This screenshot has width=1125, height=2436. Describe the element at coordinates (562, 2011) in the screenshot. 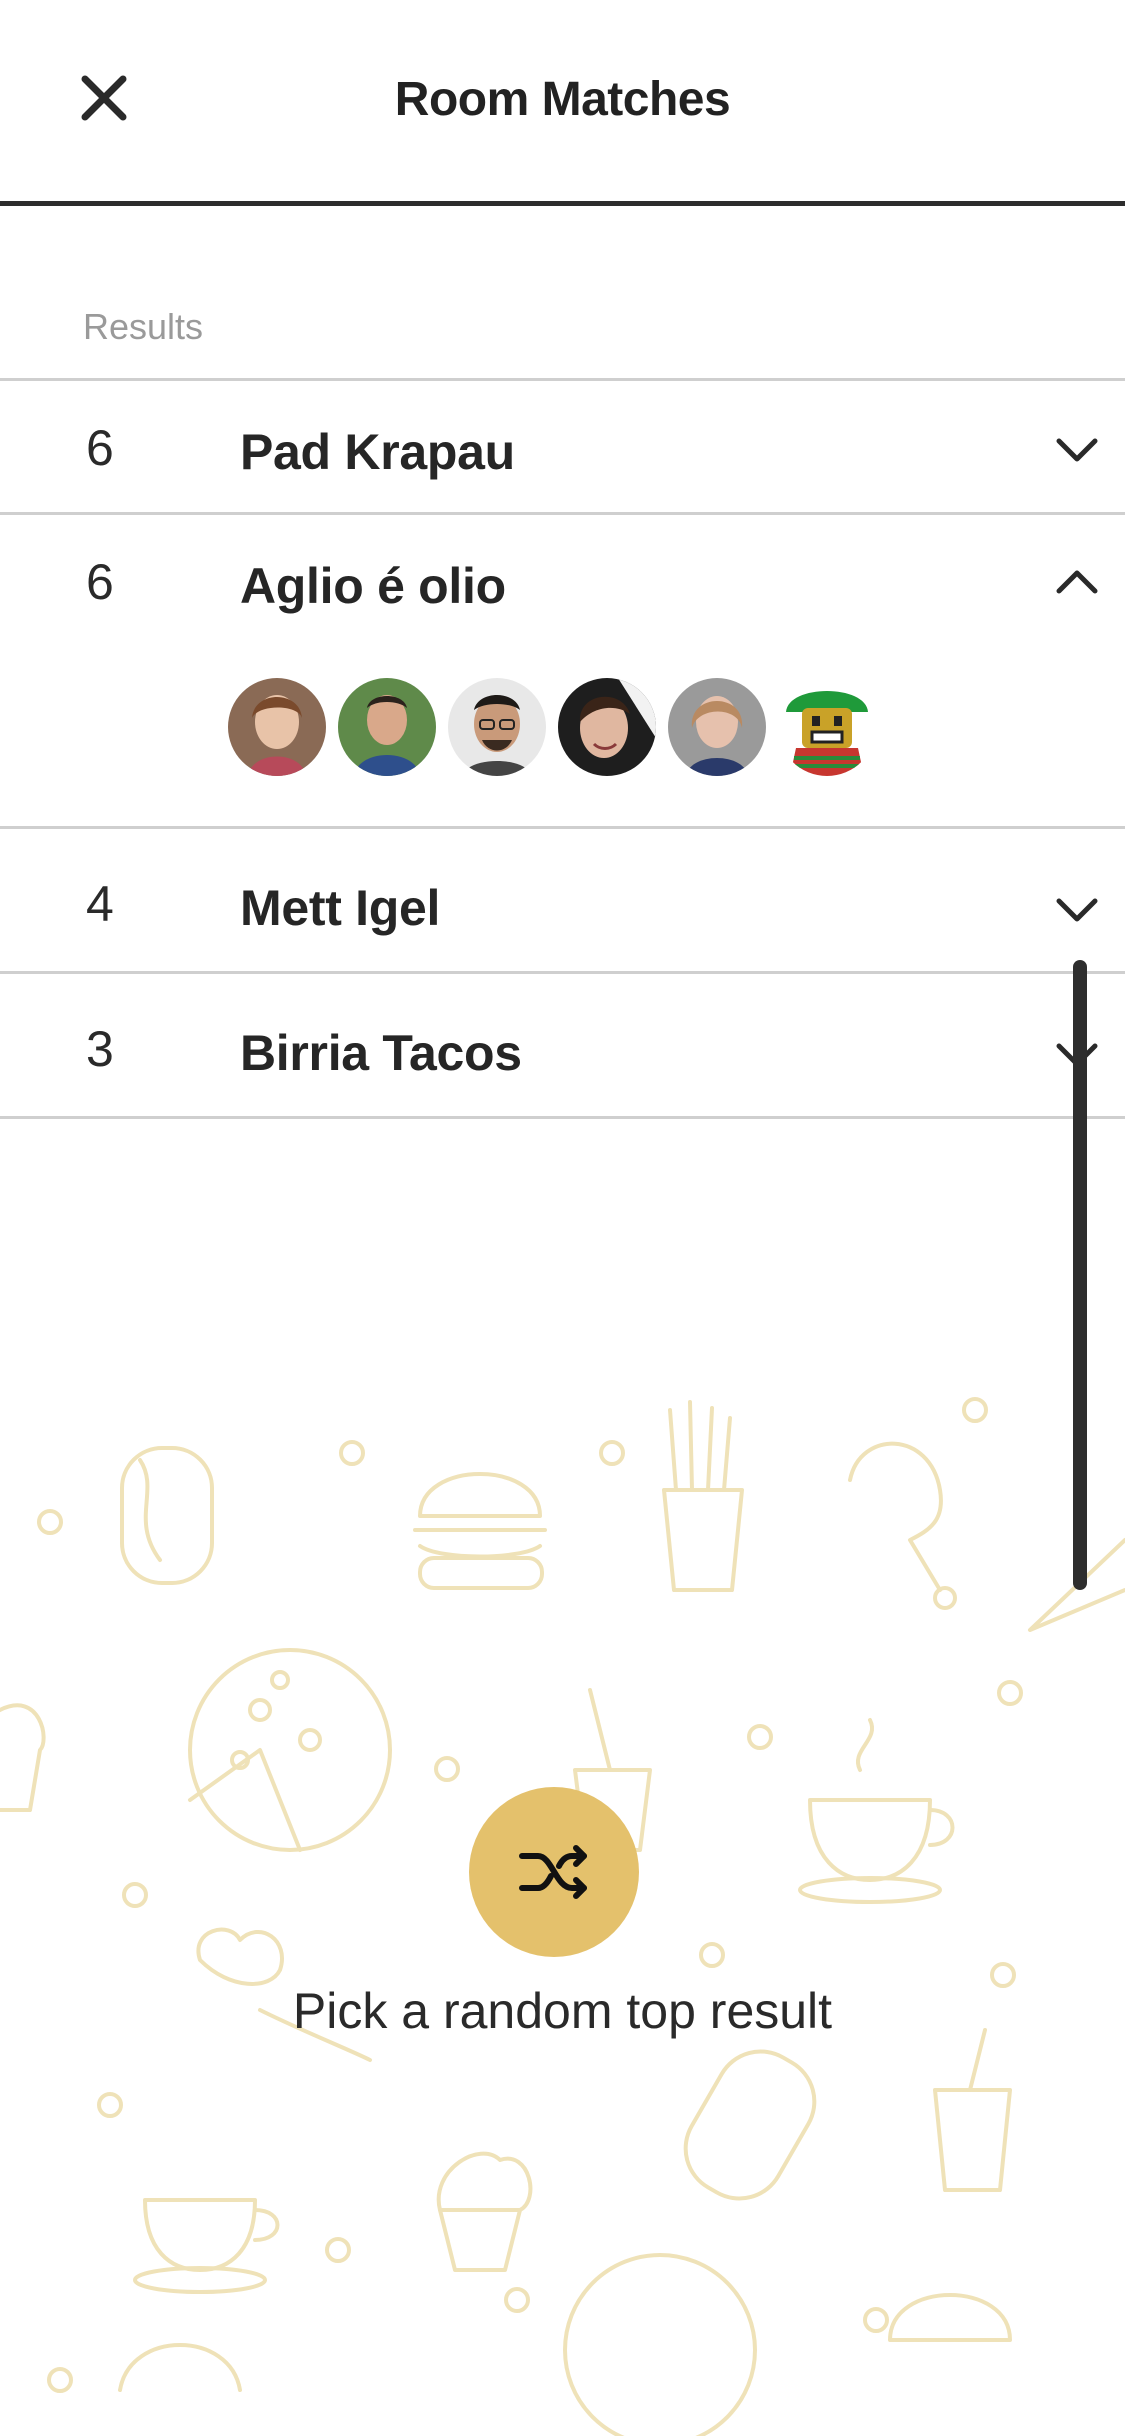

I see `shuffle-label: Pick a random top result` at that location.